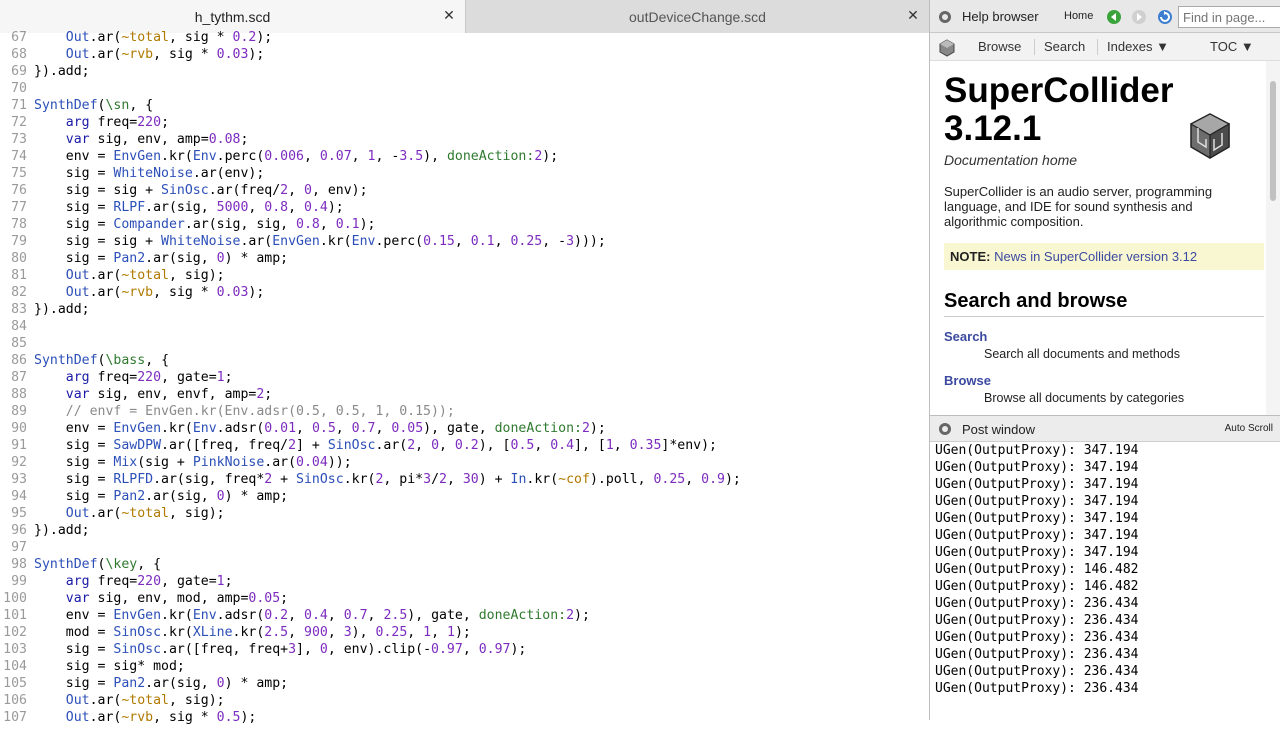 The height and width of the screenshot is (729, 1280). I want to click on code-text: SynthDef(\sn, {, so click(93, 105).